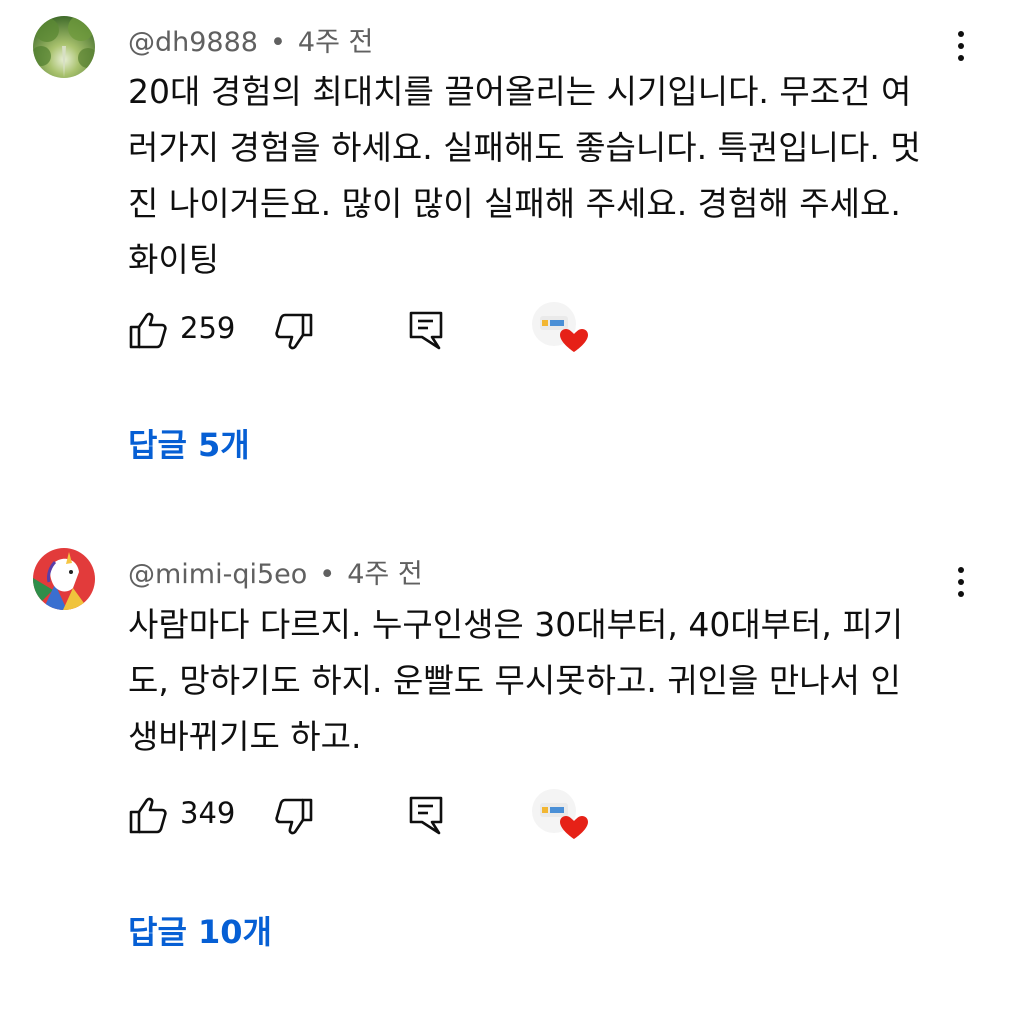 Image resolution: width=1024 pixels, height=1010 pixels. Describe the element at coordinates (514, 203) in the screenshot. I see `comment-text-line: 진 나이거든요. 많이 많이 실패해 주세요. 경험해 주세요.` at that location.